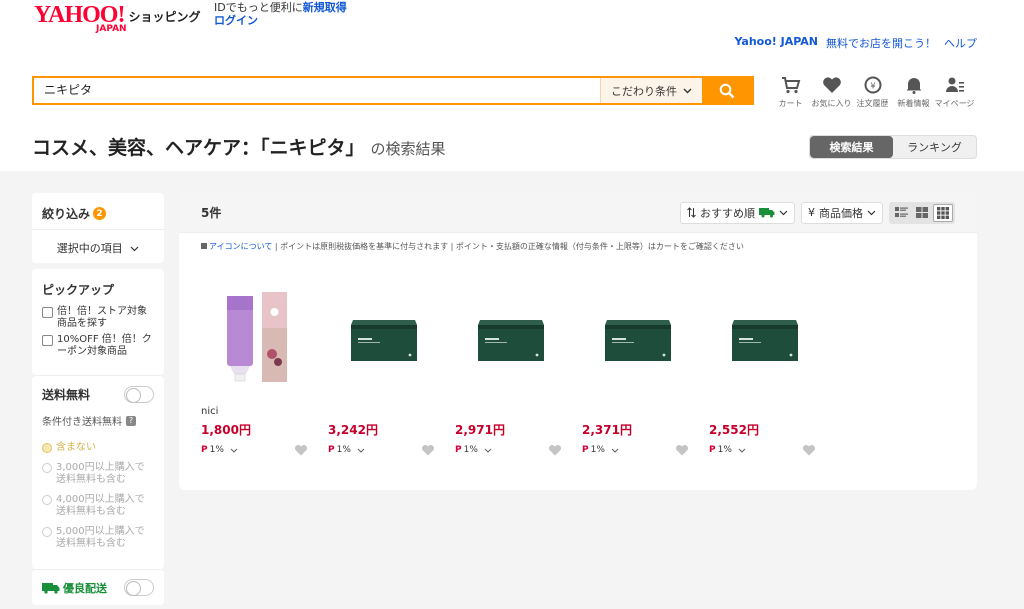 Image resolution: width=1024 pixels, height=609 pixels. I want to click on icon-info-link: アイコンについて, so click(240, 246).